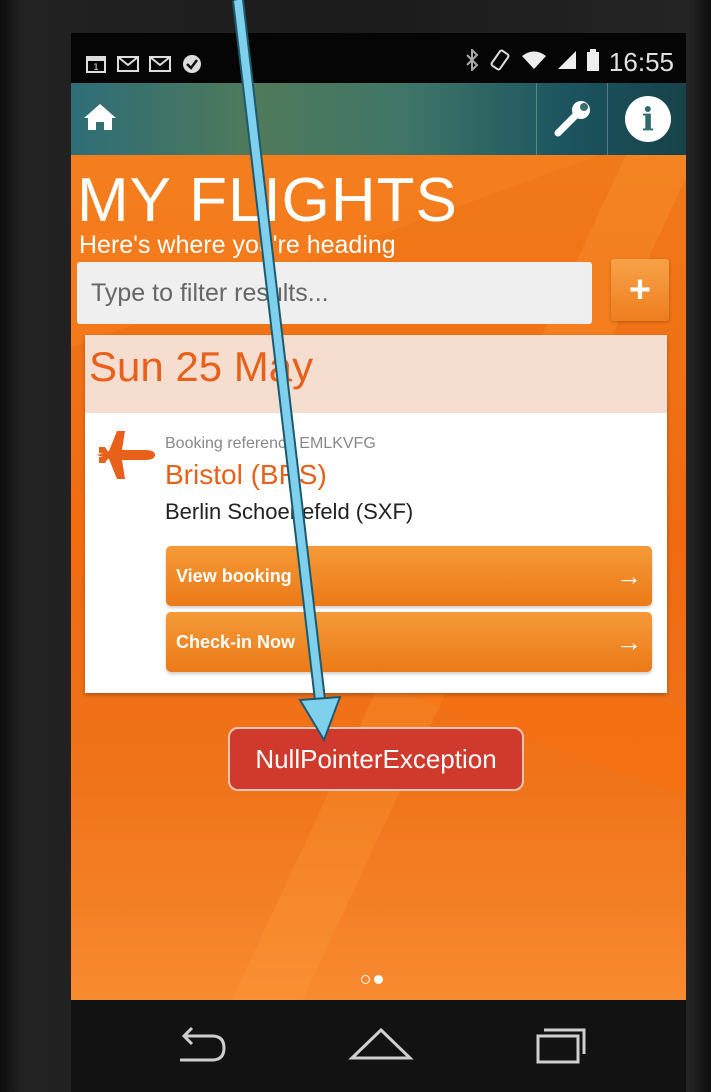 This screenshot has height=1092, width=711. What do you see at coordinates (378, 58) in the screenshot?
I see `status-bar: 1 16:55` at bounding box center [378, 58].